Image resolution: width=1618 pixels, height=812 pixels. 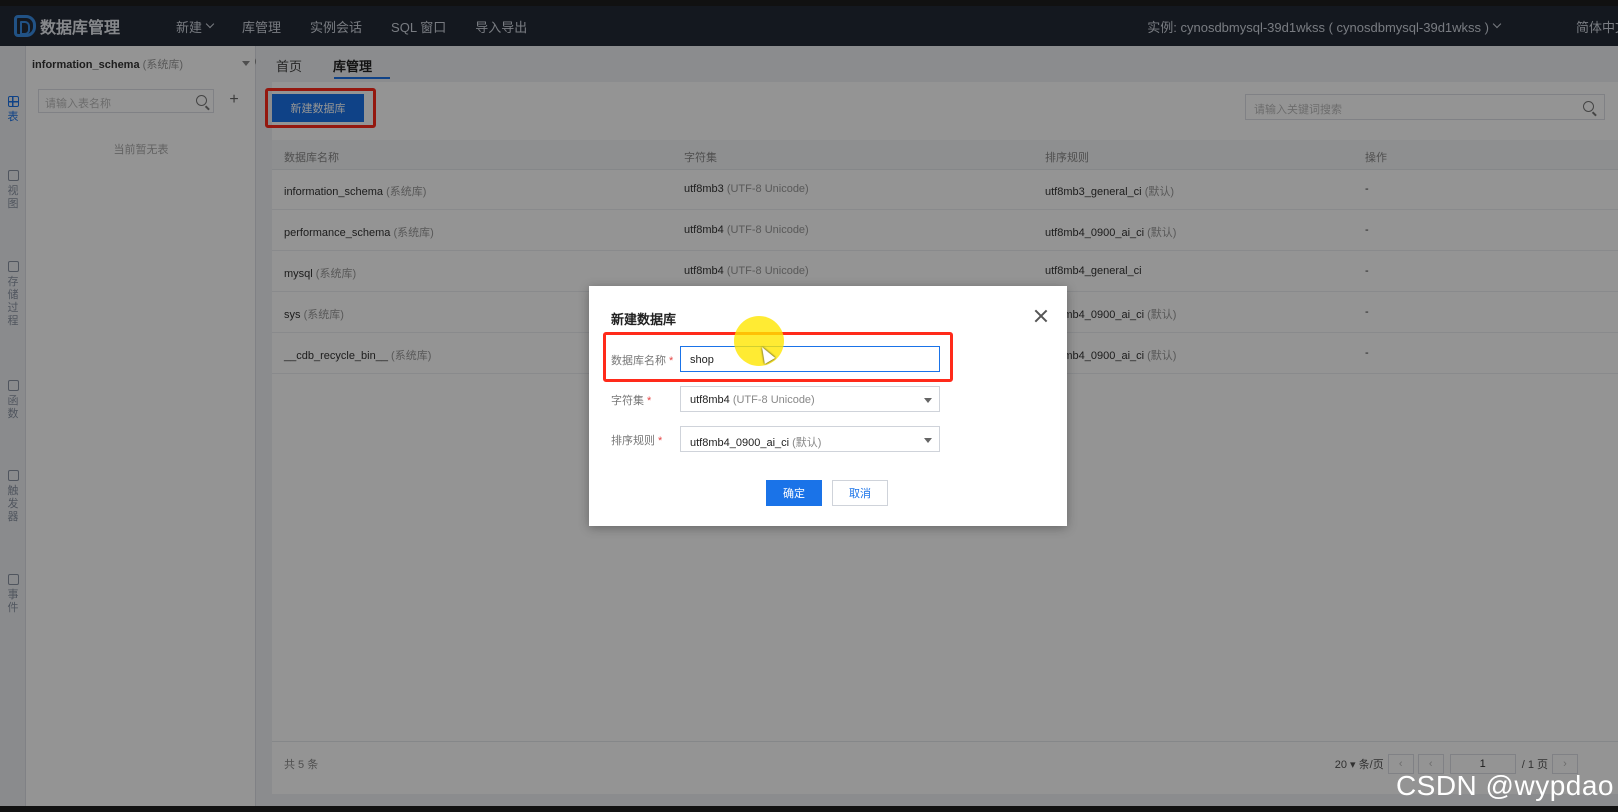 I want to click on confirm-button: 确定, so click(x=794, y=493).